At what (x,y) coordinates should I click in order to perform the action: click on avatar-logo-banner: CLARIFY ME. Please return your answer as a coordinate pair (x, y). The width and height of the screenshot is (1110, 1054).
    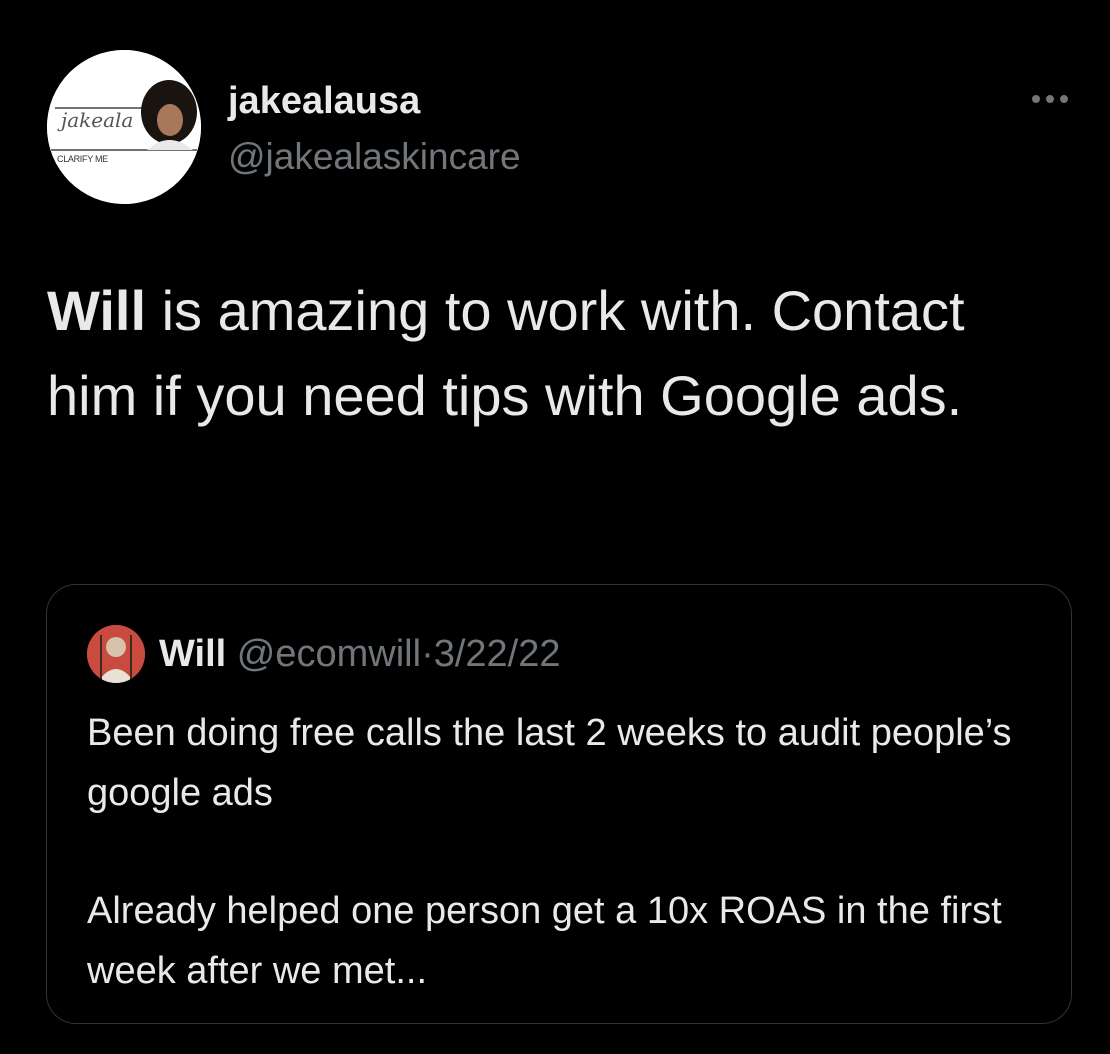
    Looking at the image, I should click on (82, 159).